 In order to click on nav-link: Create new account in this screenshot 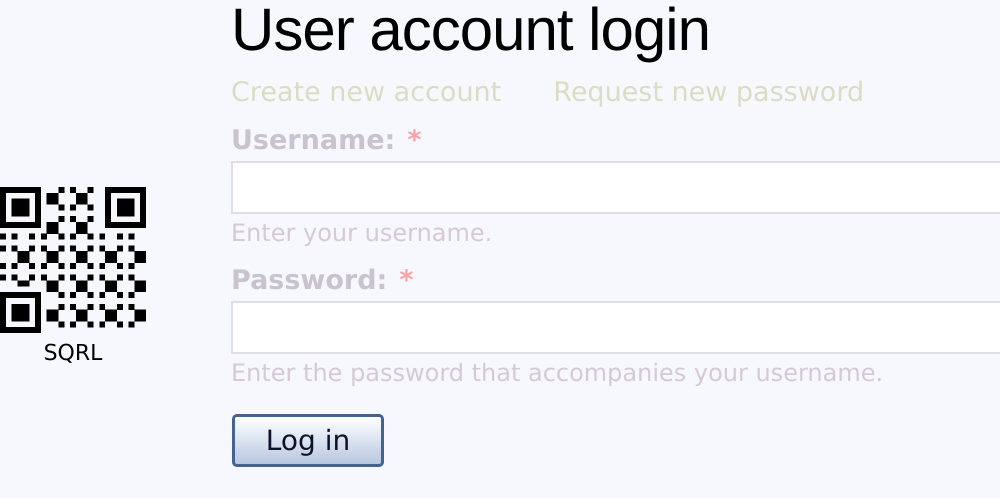, I will do `click(366, 93)`.